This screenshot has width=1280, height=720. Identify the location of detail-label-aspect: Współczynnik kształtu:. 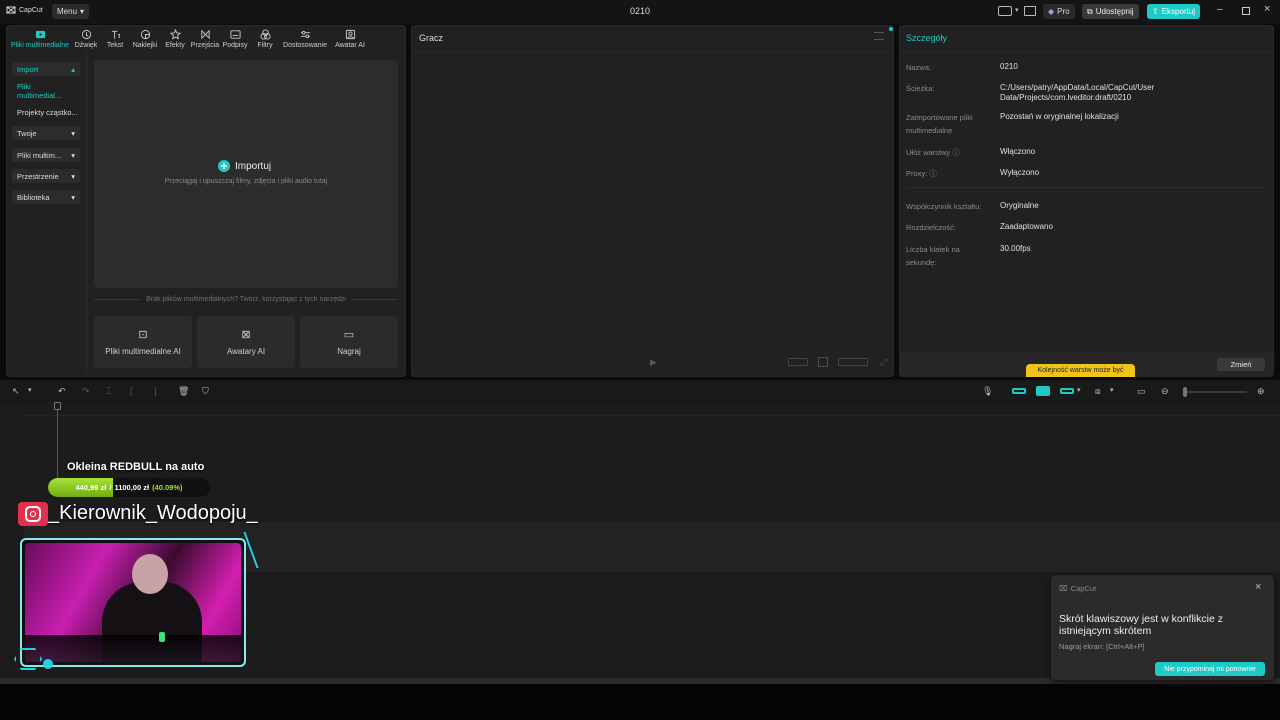
(944, 206).